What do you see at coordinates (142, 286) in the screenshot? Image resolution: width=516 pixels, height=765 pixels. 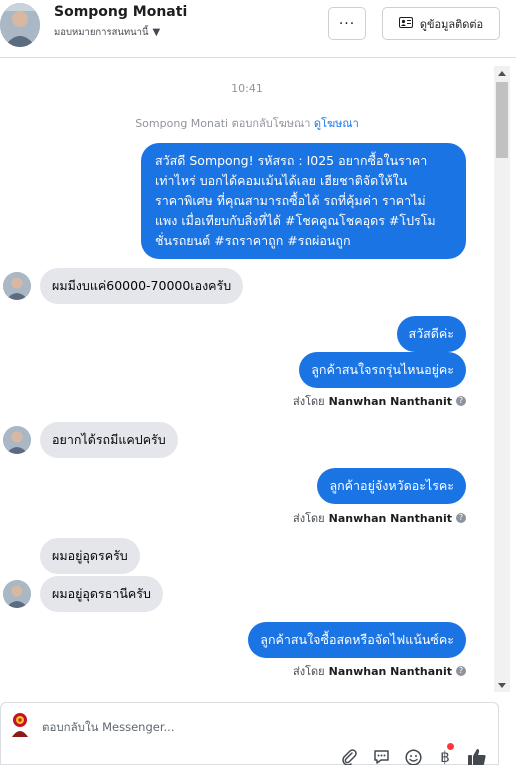 I see `incoming-message: ผมมีงบแค่60000-70000เองครับ` at bounding box center [142, 286].